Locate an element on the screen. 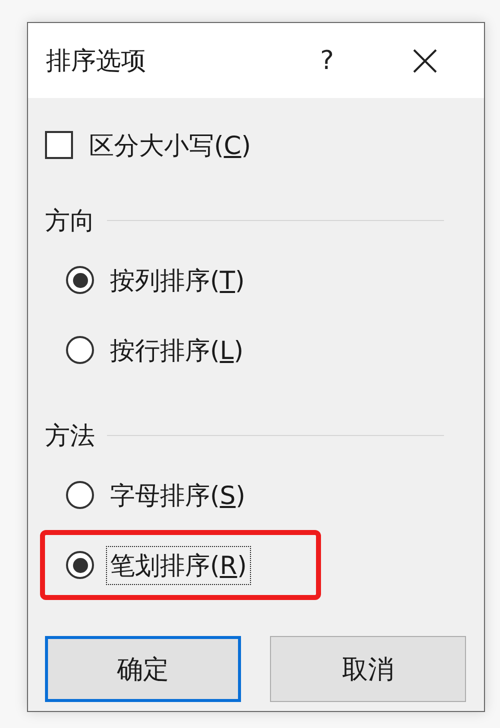 Image resolution: width=500 pixels, height=728 pixels. window-title: 排序选项 is located at coordinates (96, 61).